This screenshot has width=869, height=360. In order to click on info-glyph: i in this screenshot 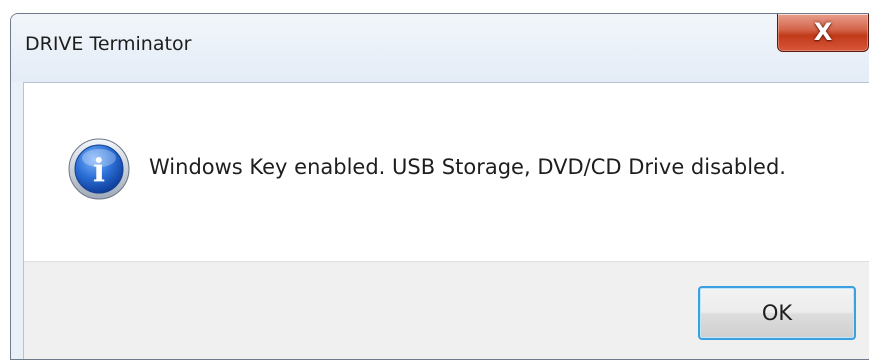, I will do `click(99, 170)`.